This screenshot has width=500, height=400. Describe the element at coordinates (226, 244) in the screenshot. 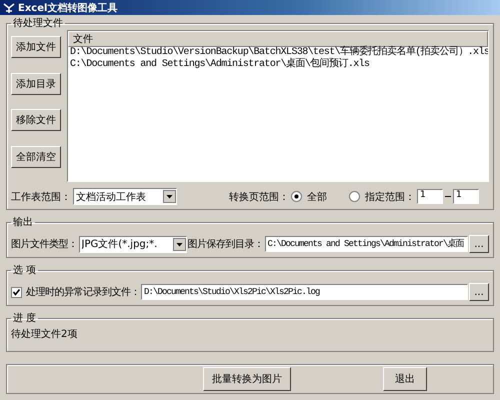

I see `save-directory-label: 图片保存到目录：` at that location.